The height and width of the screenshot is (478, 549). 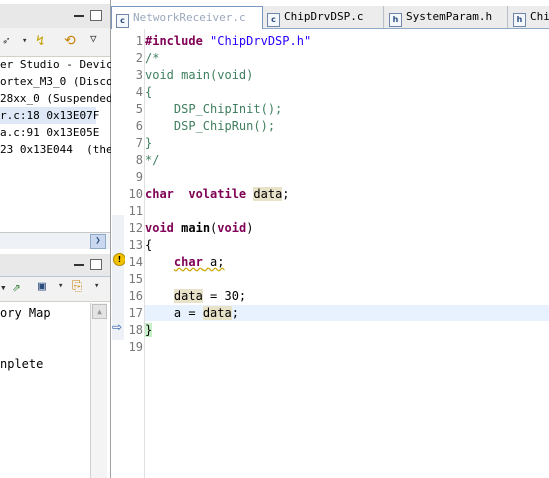 What do you see at coordinates (188, 313) in the screenshot?
I see `code-text: a =` at bounding box center [188, 313].